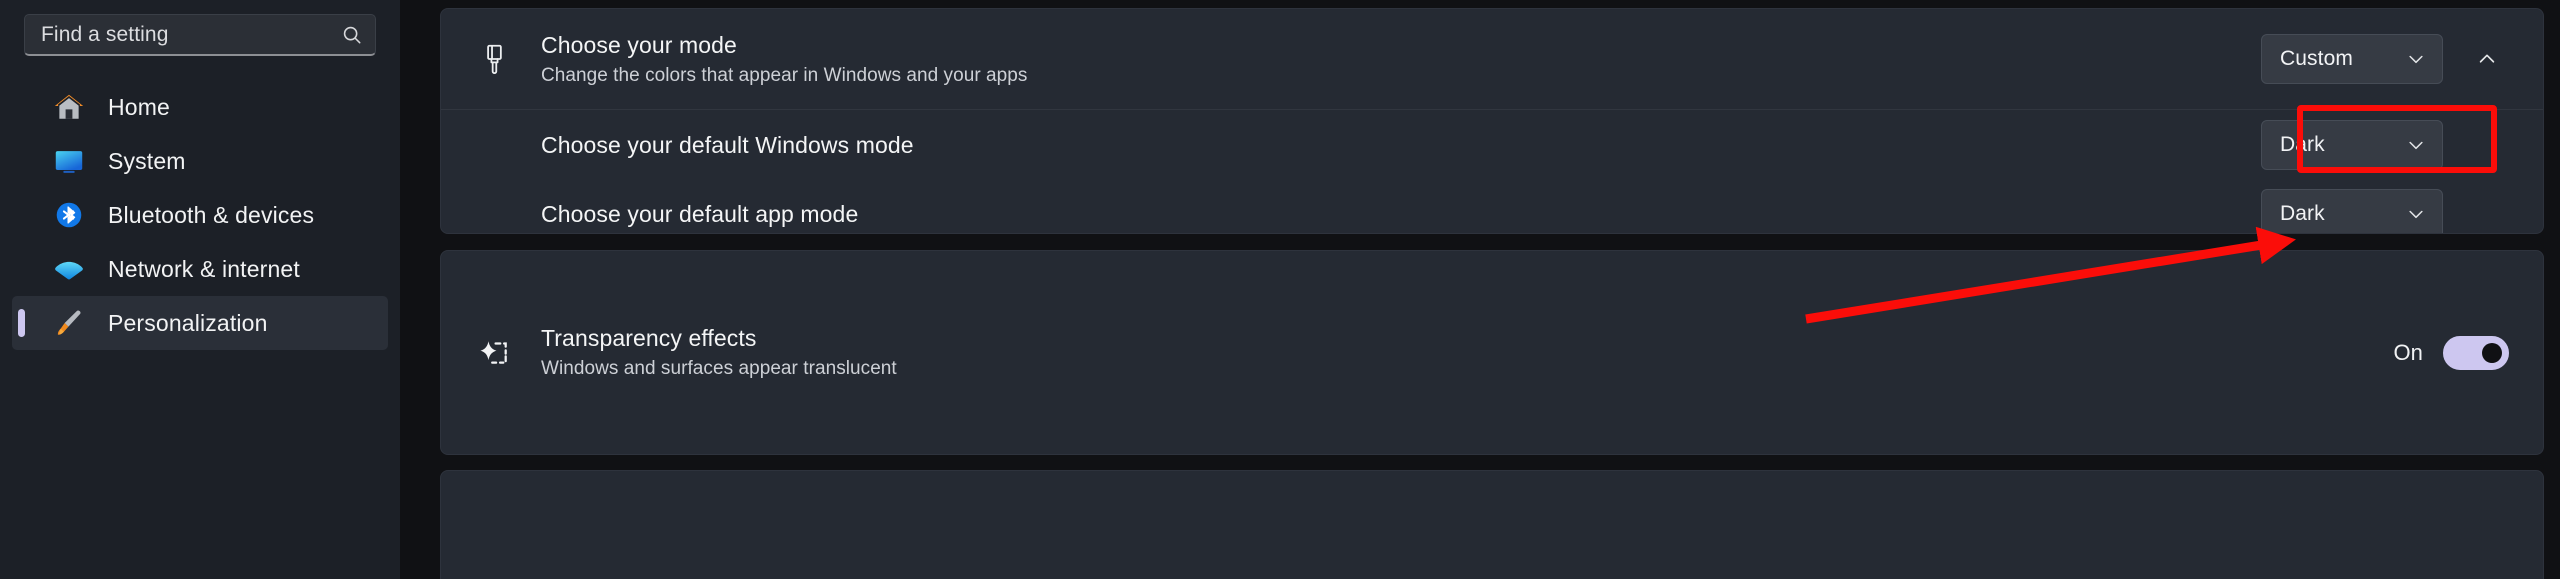 The image size is (2560, 579). What do you see at coordinates (2352, 144) in the screenshot?
I see `default-windows-mode-dropdown: Dark` at bounding box center [2352, 144].